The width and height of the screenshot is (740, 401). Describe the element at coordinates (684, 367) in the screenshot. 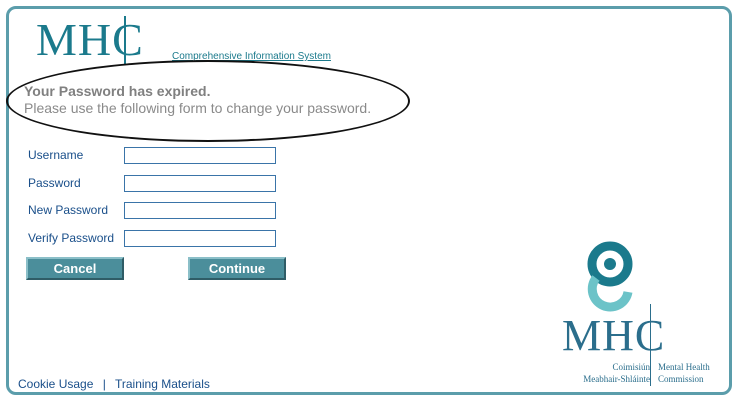

I see `brand-english-line1: Mental Health` at that location.